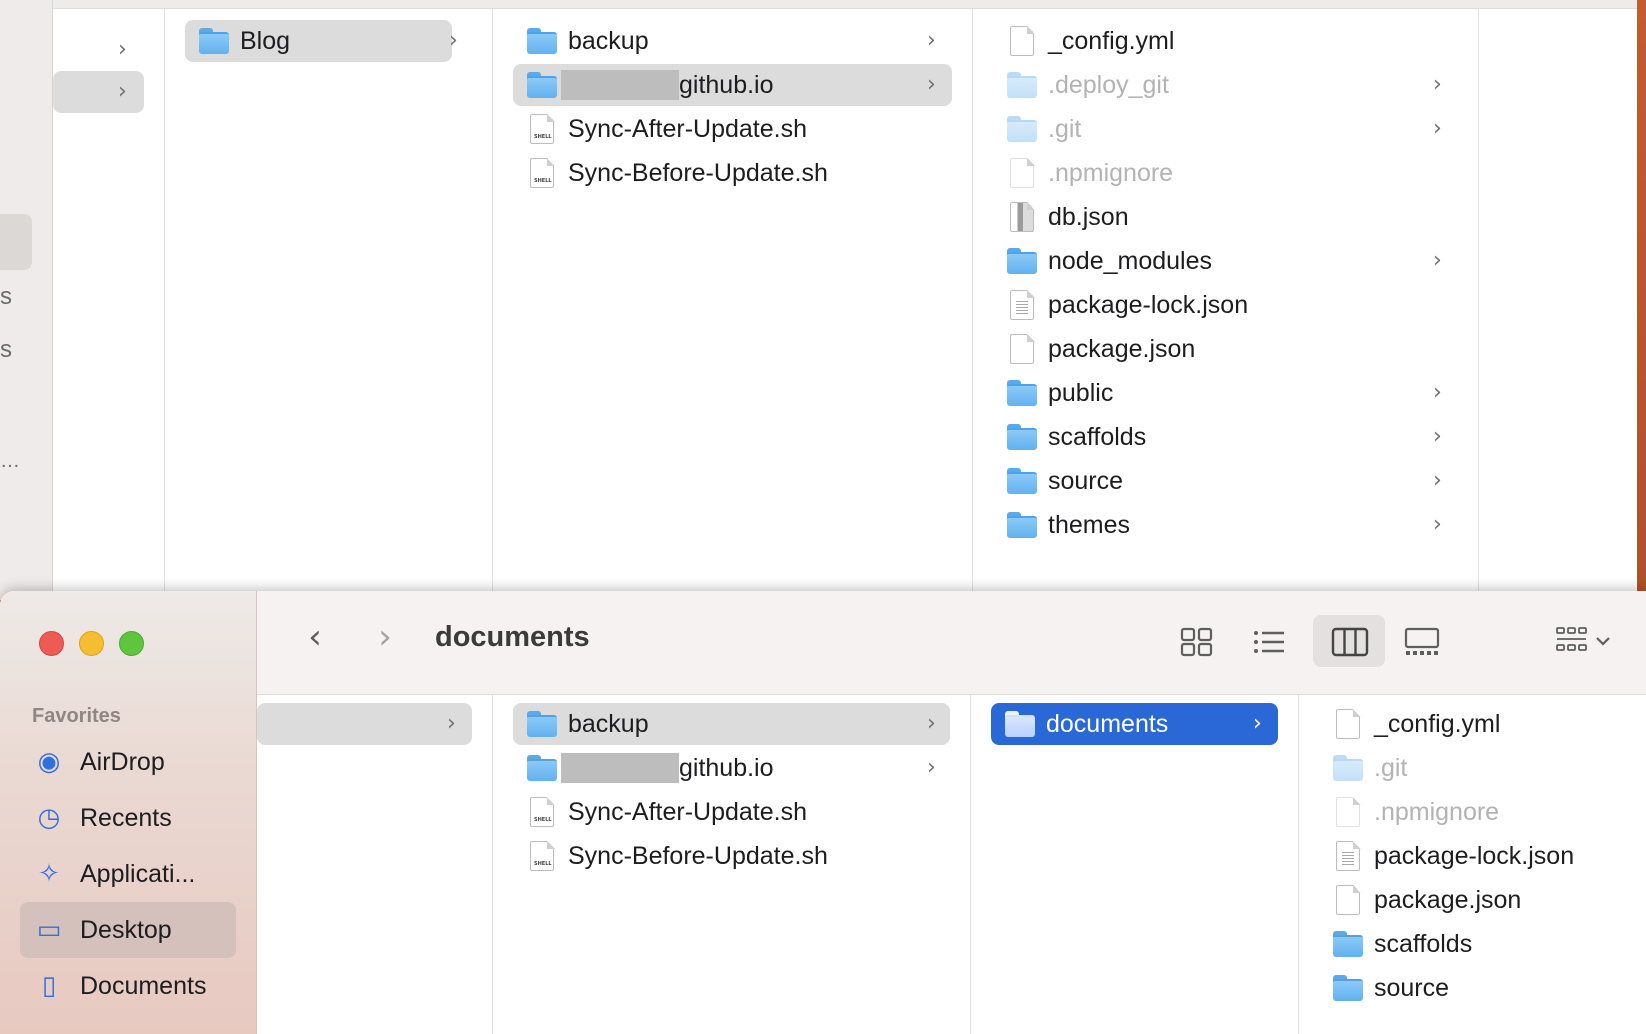  Describe the element at coordinates (951, 643) in the screenshot. I see `toolbar: ‹ › documents` at that location.